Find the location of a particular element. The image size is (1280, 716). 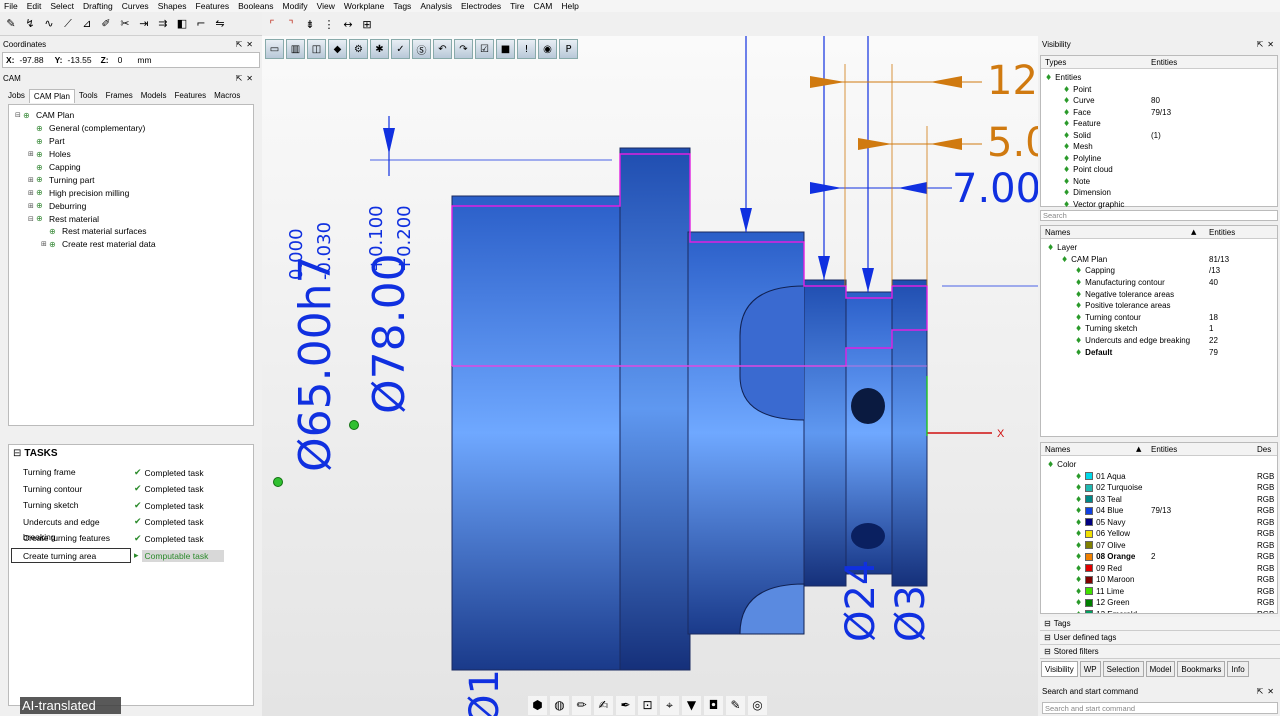

tree-item: ⊕ Capping is located at coordinates (131, 167).